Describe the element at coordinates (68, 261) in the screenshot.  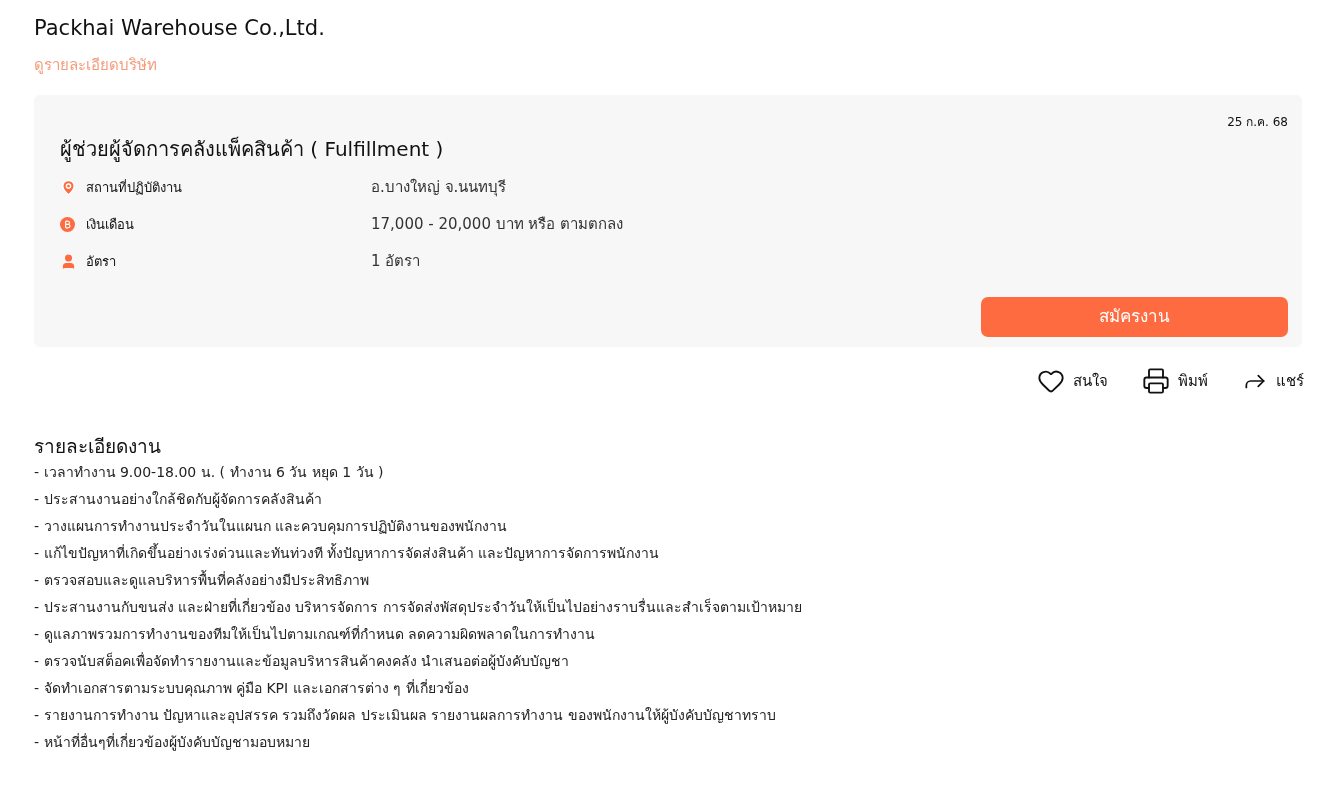
I see `person-icon` at that location.